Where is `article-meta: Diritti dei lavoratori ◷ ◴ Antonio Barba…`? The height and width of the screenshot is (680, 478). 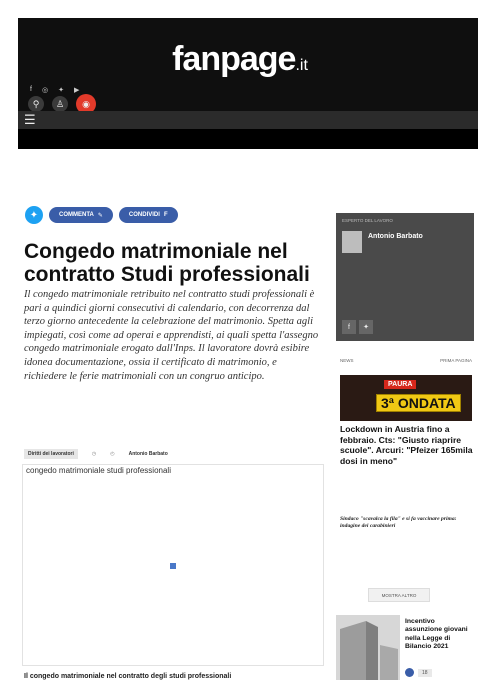 article-meta: Diritti dei lavoratori ◷ ◴ Antonio Barba… is located at coordinates (96, 454).